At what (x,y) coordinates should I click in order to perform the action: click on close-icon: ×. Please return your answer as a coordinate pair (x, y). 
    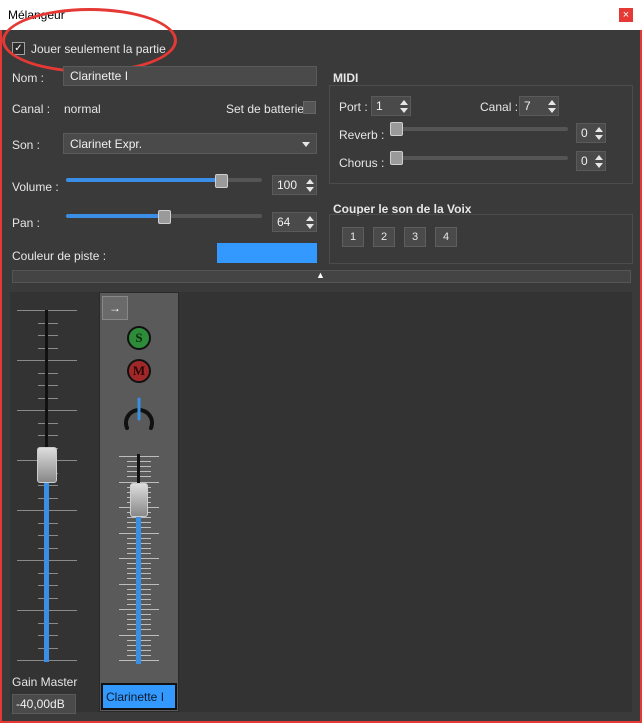
    Looking at the image, I should click on (626, 15).